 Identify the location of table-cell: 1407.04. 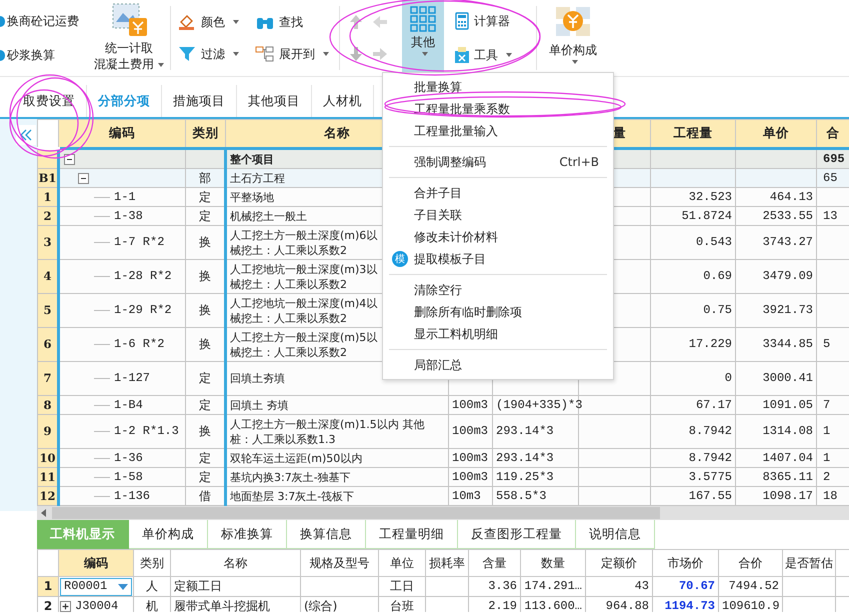
(776, 458).